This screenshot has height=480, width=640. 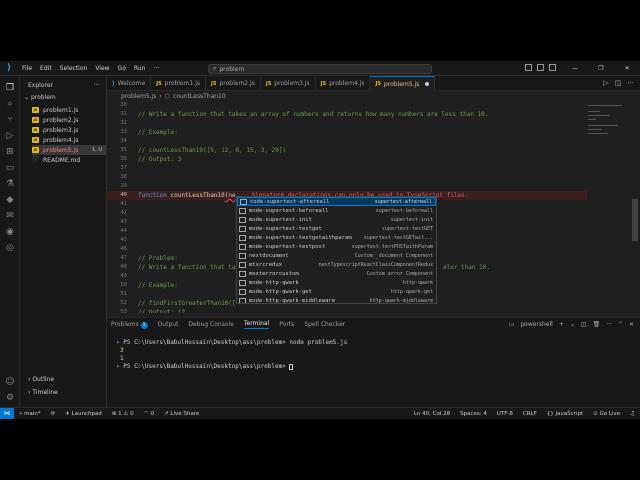 What do you see at coordinates (138, 96) in the screenshot?
I see `breadcrumb-file: problem5.js` at bounding box center [138, 96].